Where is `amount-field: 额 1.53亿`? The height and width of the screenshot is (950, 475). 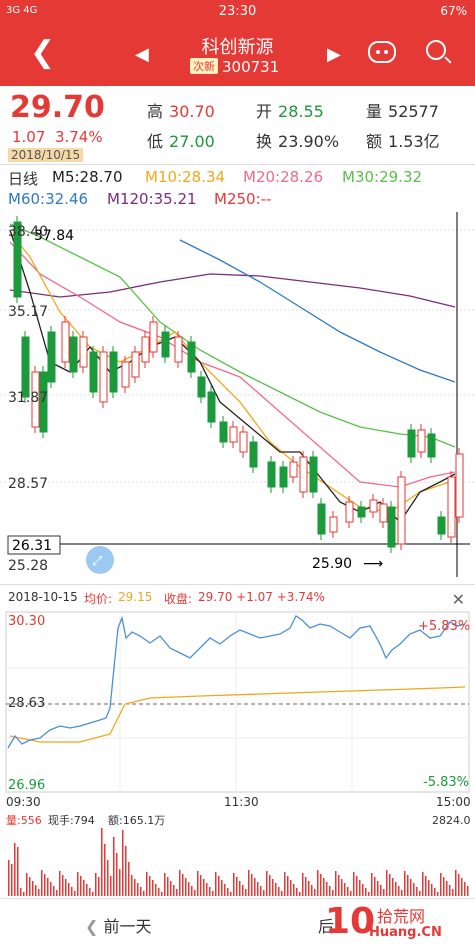 amount-field: 额 1.53亿 is located at coordinates (403, 140).